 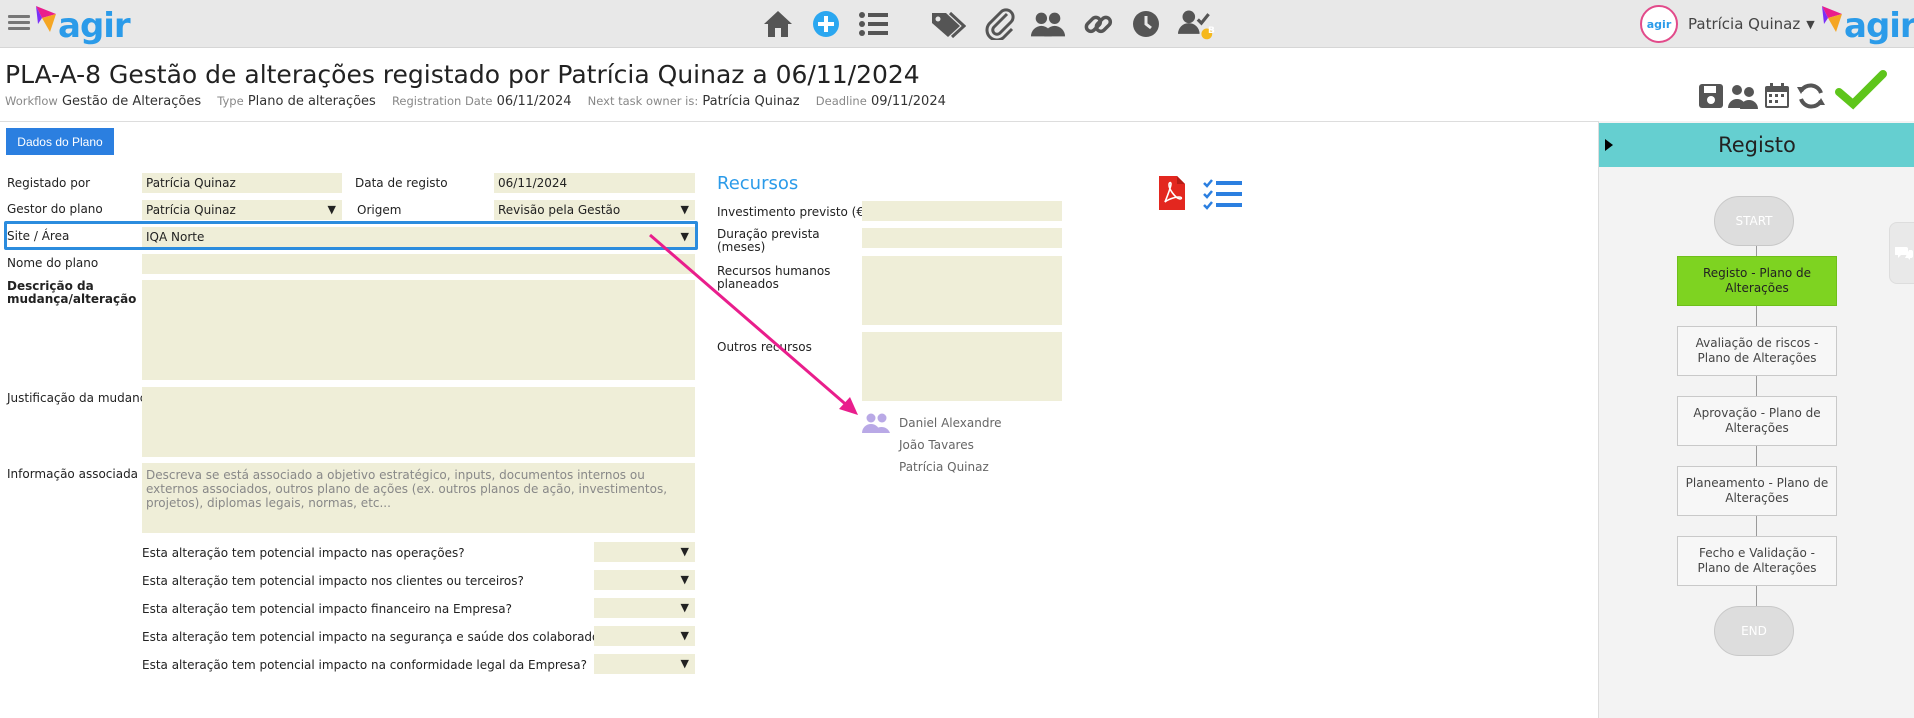 I want to click on chat-icon, so click(x=1904, y=253).